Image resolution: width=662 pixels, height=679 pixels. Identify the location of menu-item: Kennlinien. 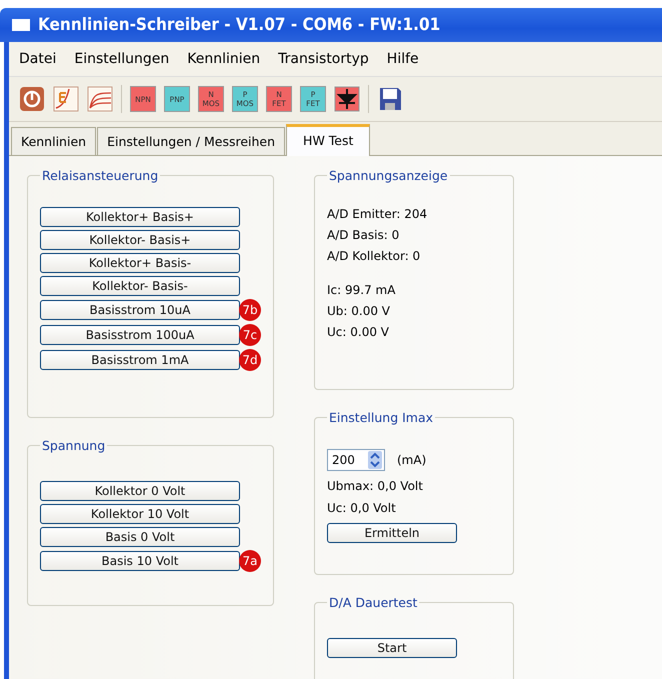
(223, 59).